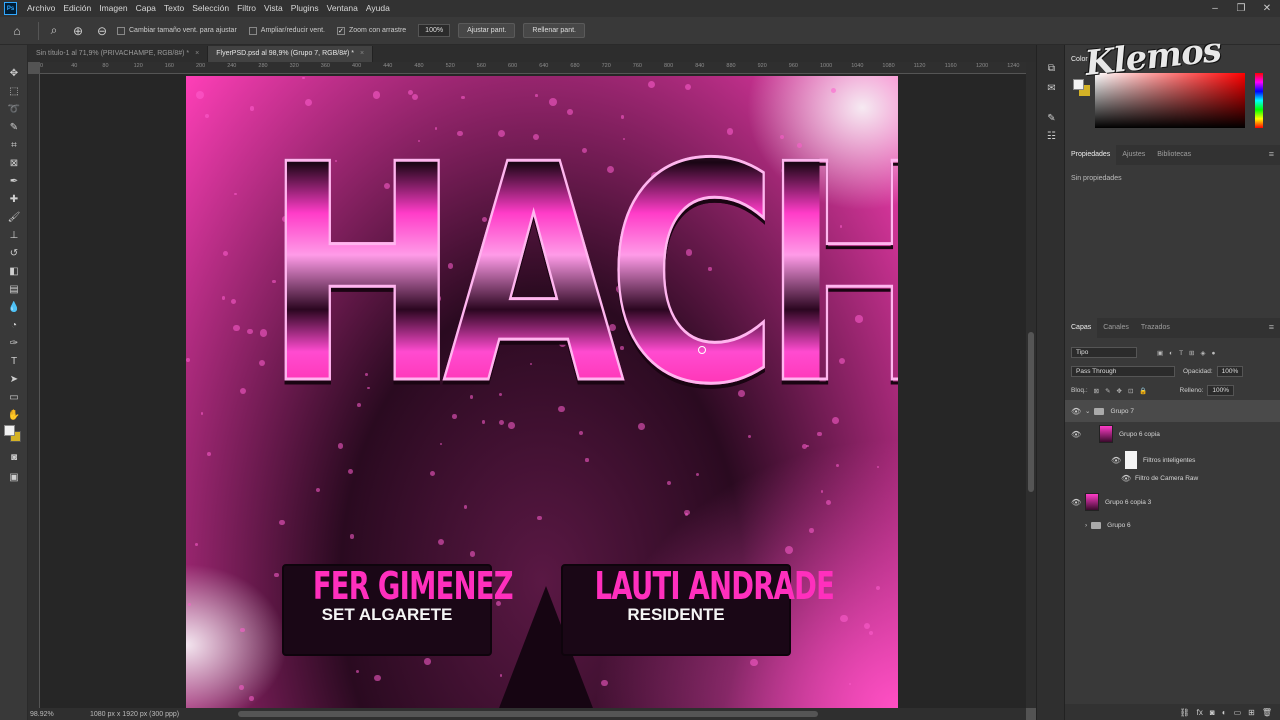 The height and width of the screenshot is (720, 1280). Describe the element at coordinates (14, 253) in the screenshot. I see `history-brush-icon: ↺` at that location.